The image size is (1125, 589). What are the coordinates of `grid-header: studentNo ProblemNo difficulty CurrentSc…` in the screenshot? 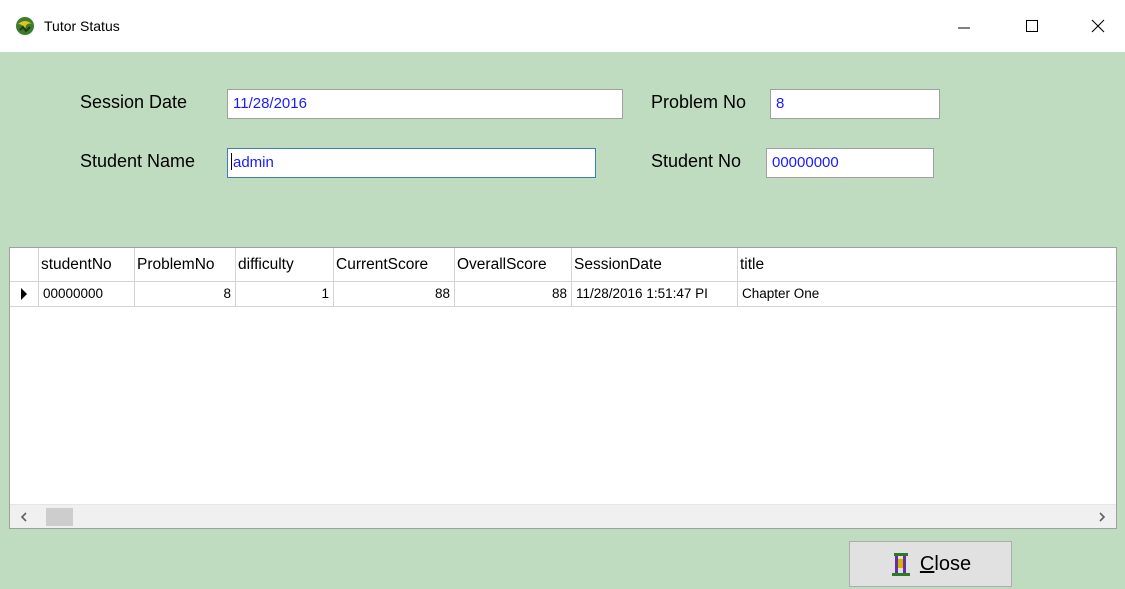 It's located at (563, 265).